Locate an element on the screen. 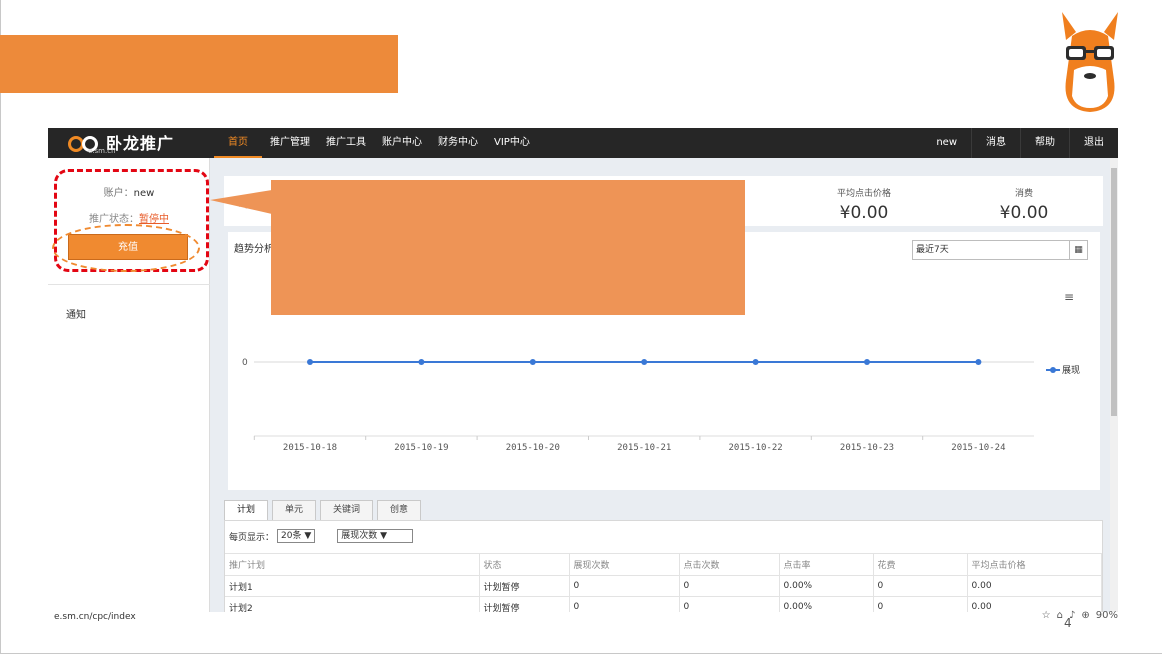 This screenshot has width=1162, height=654. spend-label: 消费 is located at coordinates (1023, 194).